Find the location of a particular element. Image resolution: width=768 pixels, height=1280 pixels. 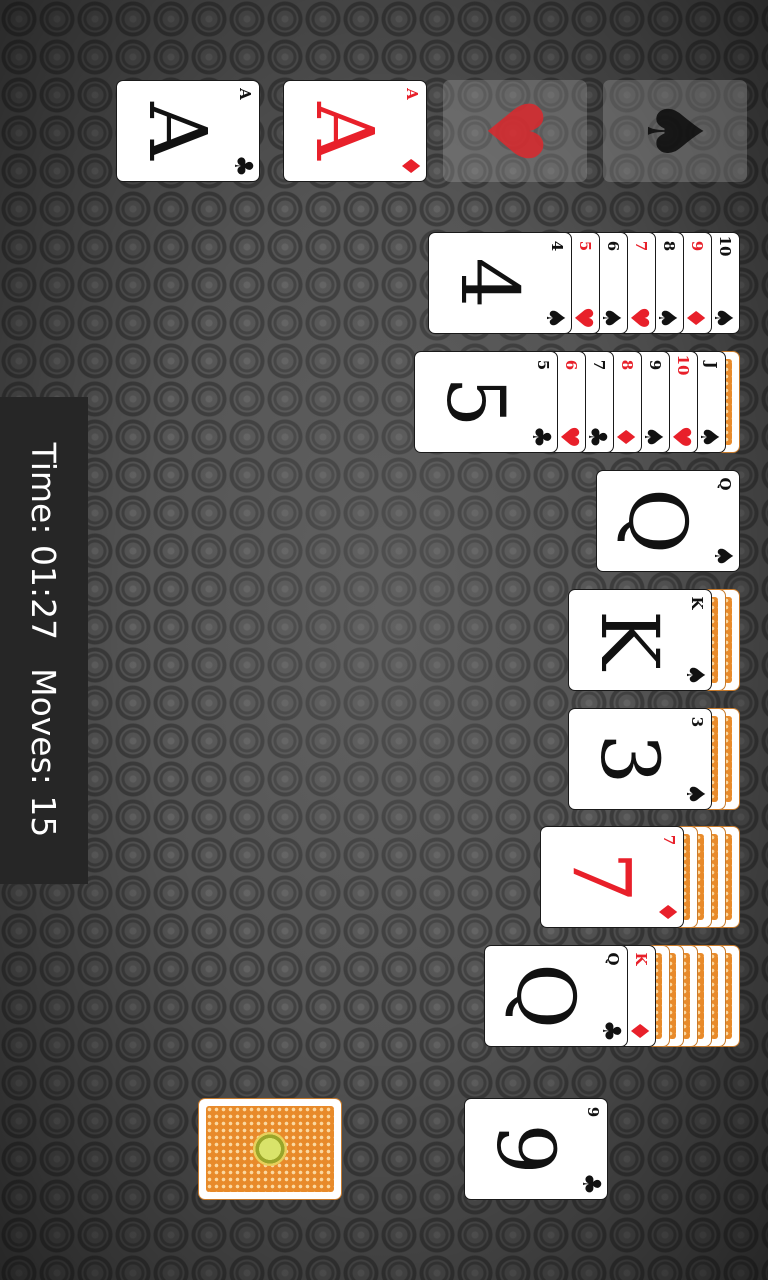

status-readout: Time: 01:27 Moves: 15 is located at coordinates (44, 640).